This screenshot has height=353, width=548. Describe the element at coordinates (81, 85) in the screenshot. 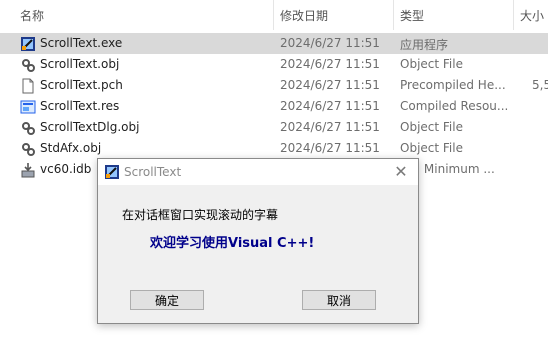

I see `file-name: ScrollText.pch` at that location.